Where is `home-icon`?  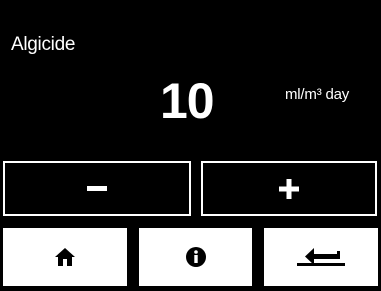
home-icon is located at coordinates (65, 257).